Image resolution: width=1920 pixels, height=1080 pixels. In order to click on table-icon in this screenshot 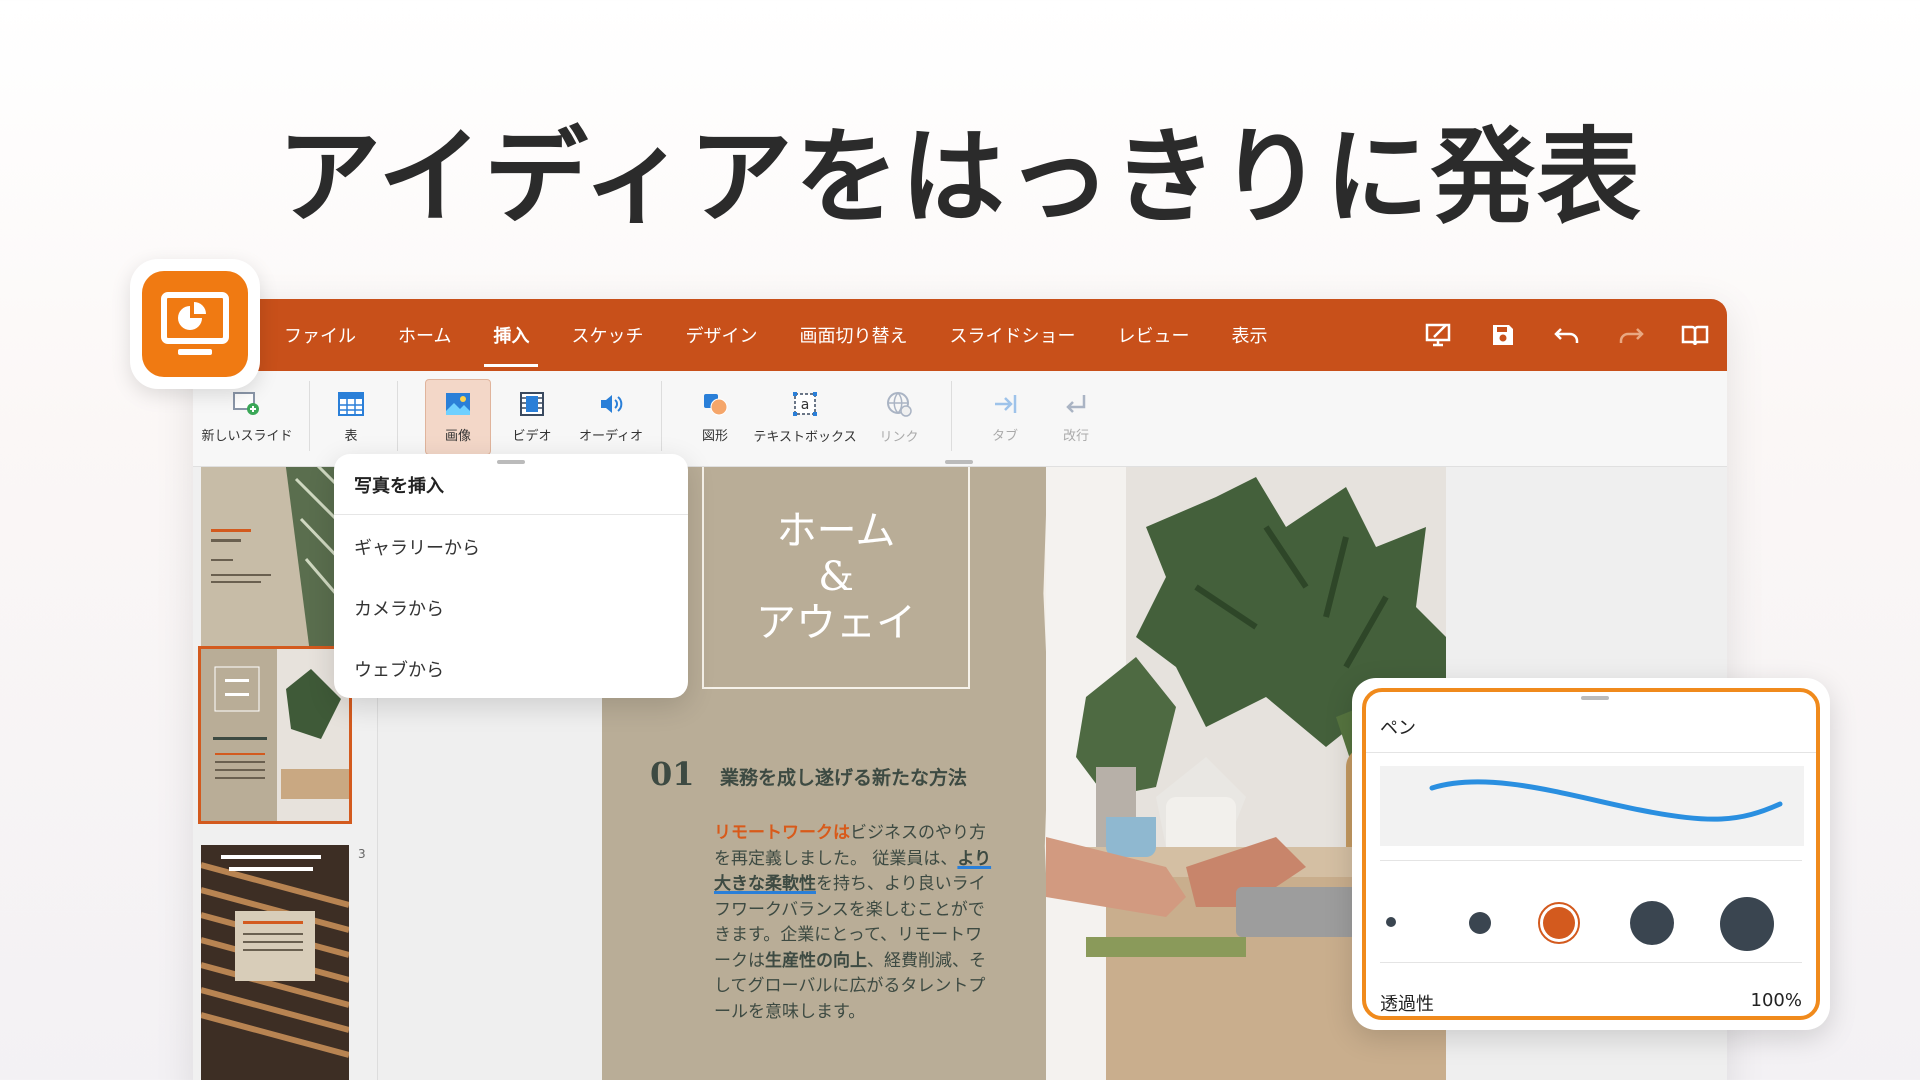, I will do `click(351, 403)`.